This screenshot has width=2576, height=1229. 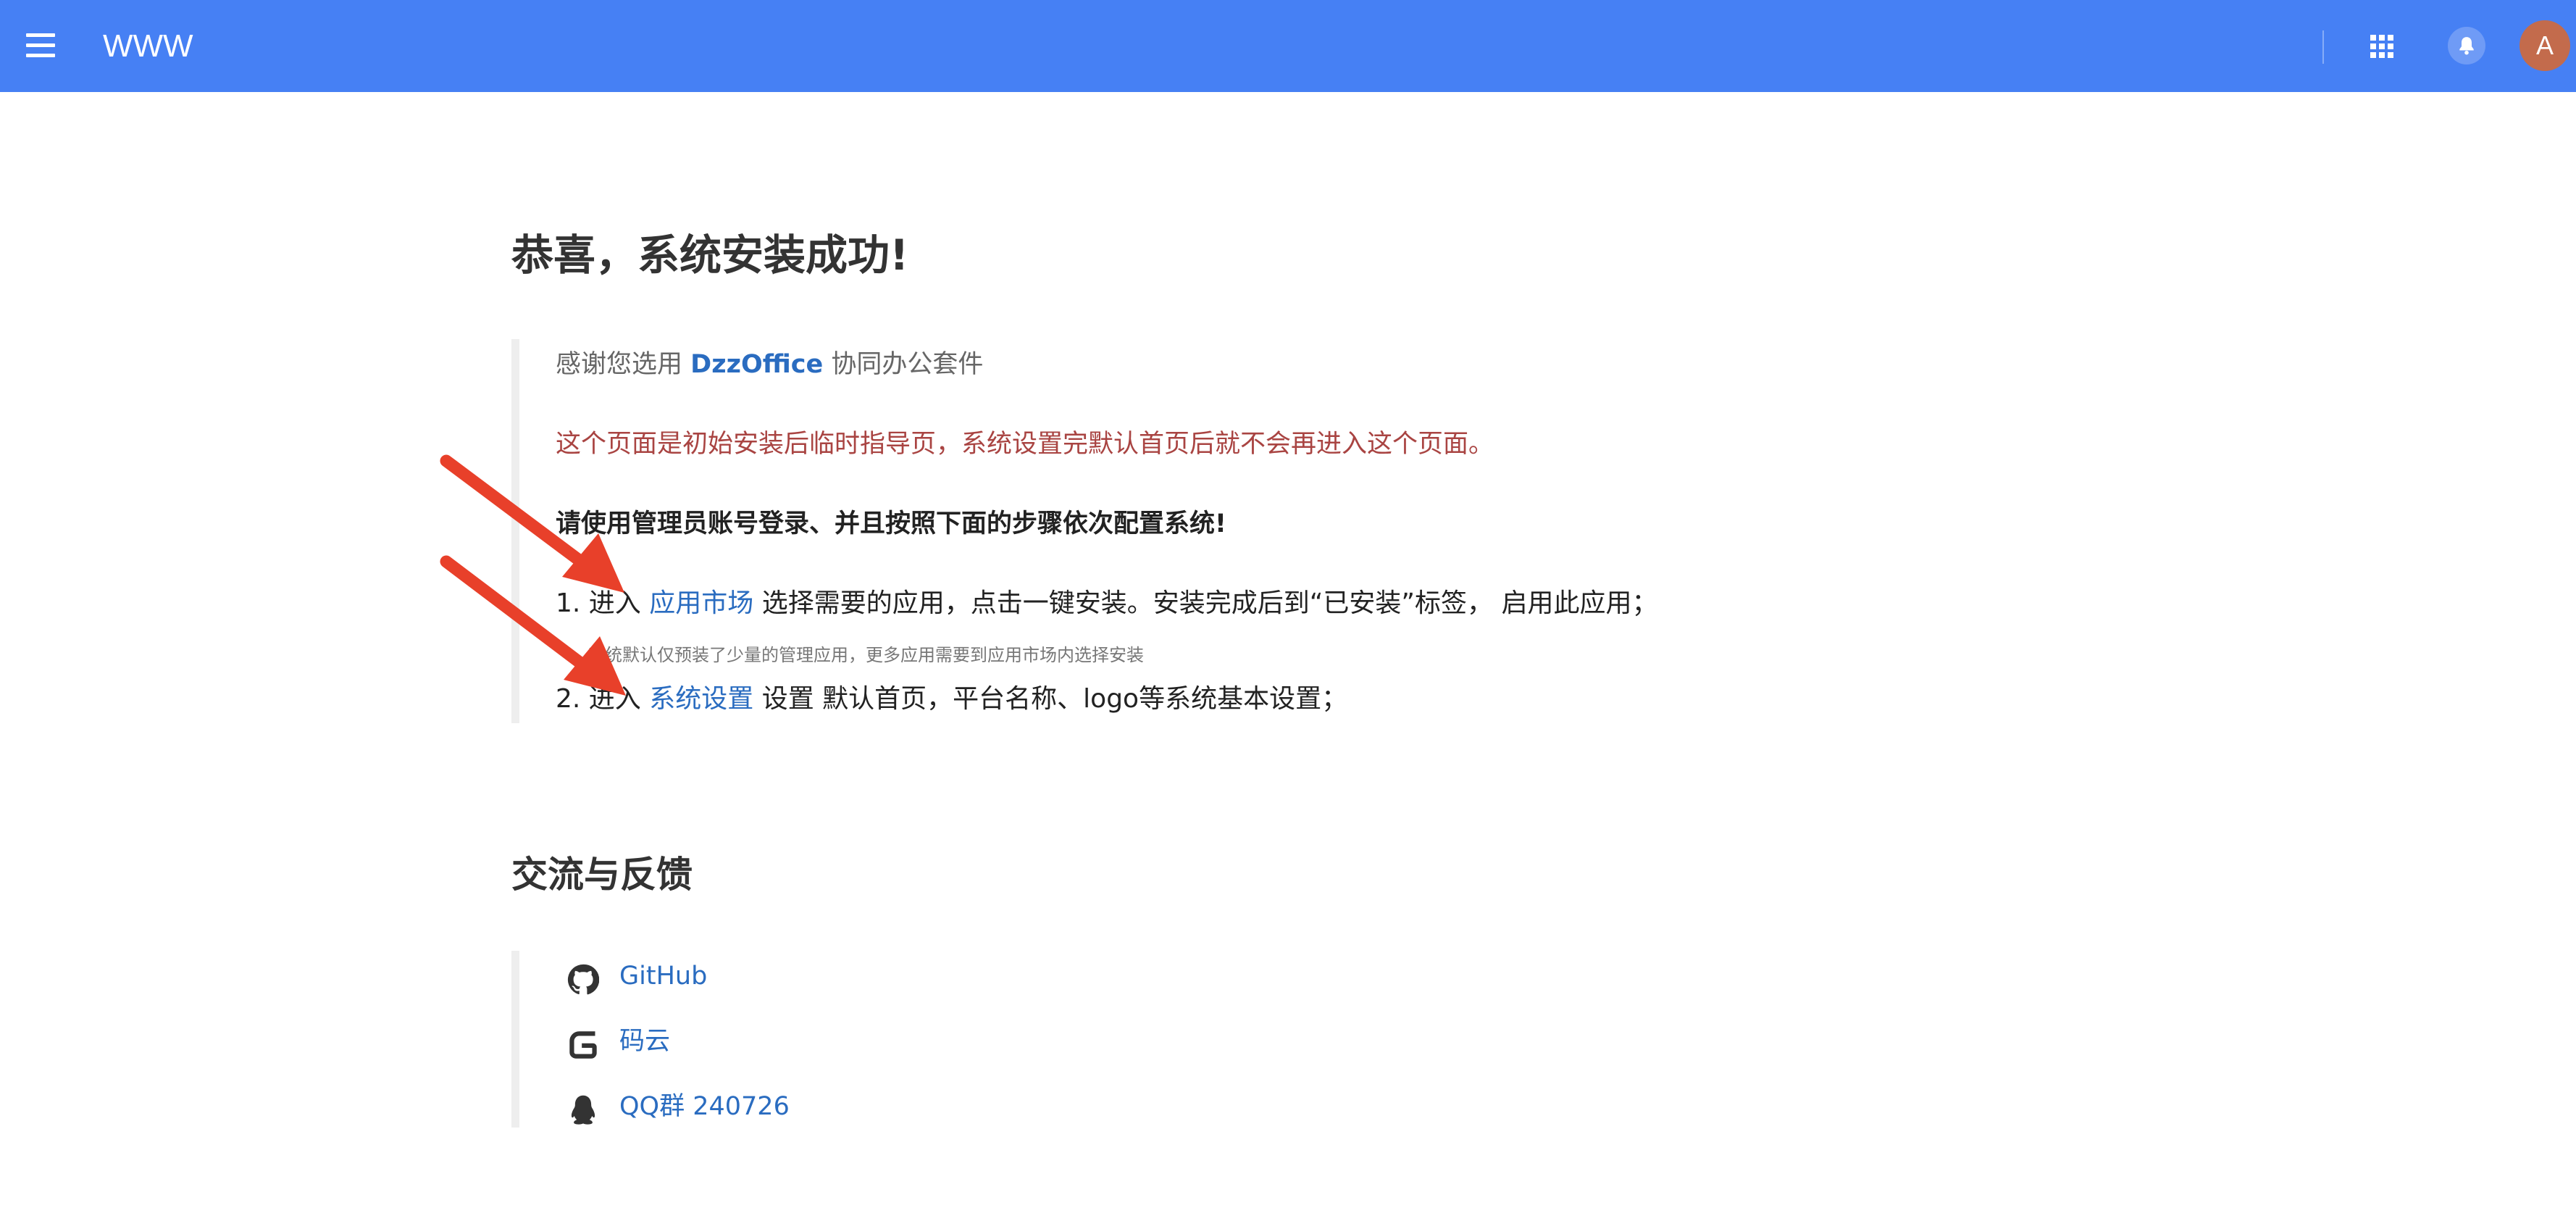 I want to click on qq-icon, so click(x=583, y=1110).